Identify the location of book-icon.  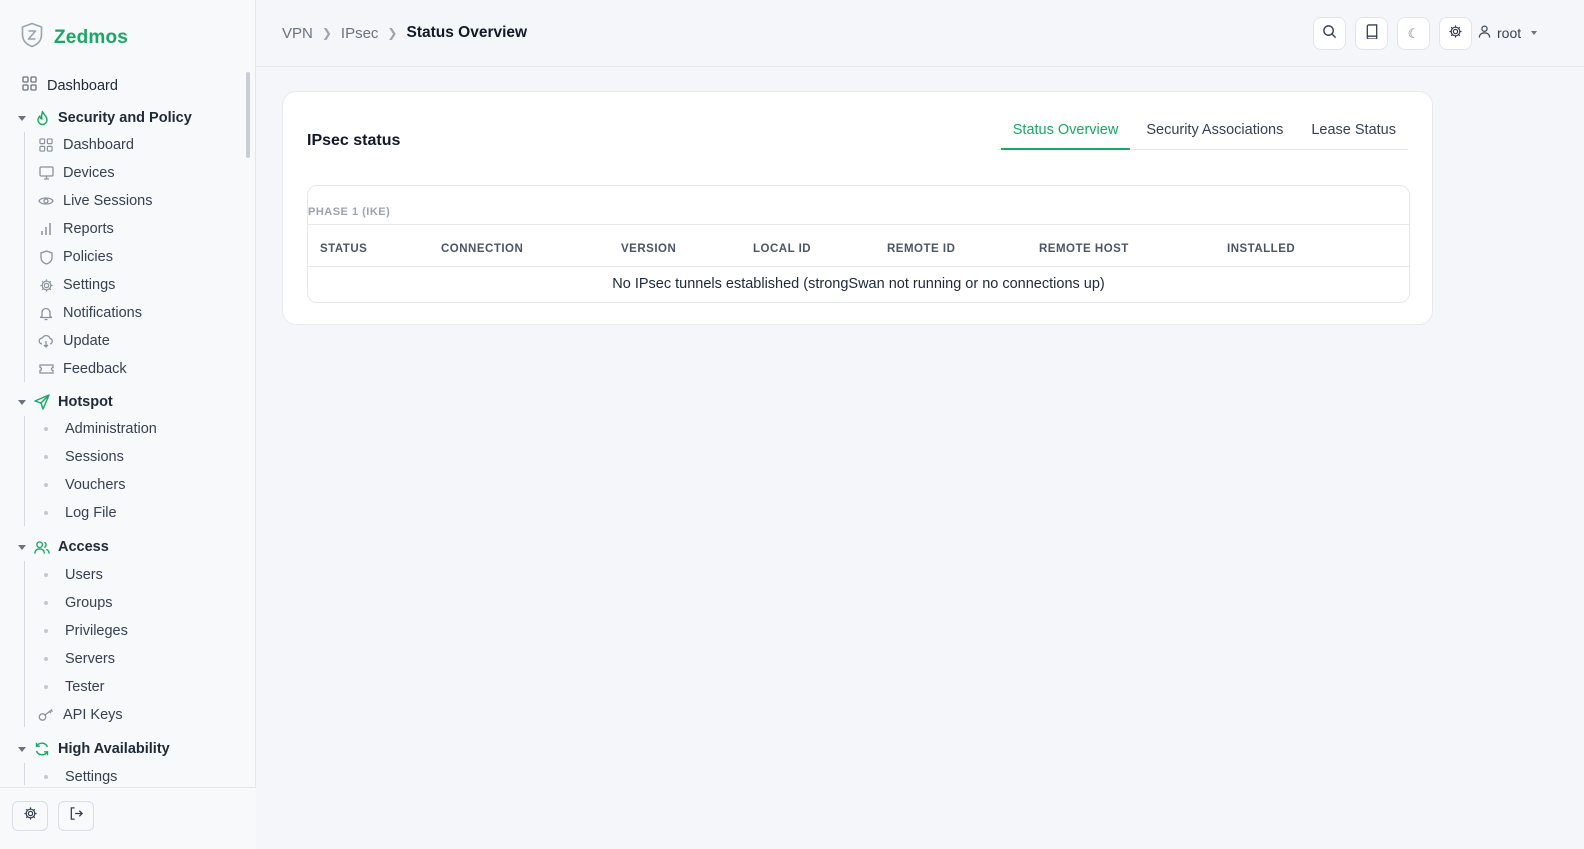
(1372, 33).